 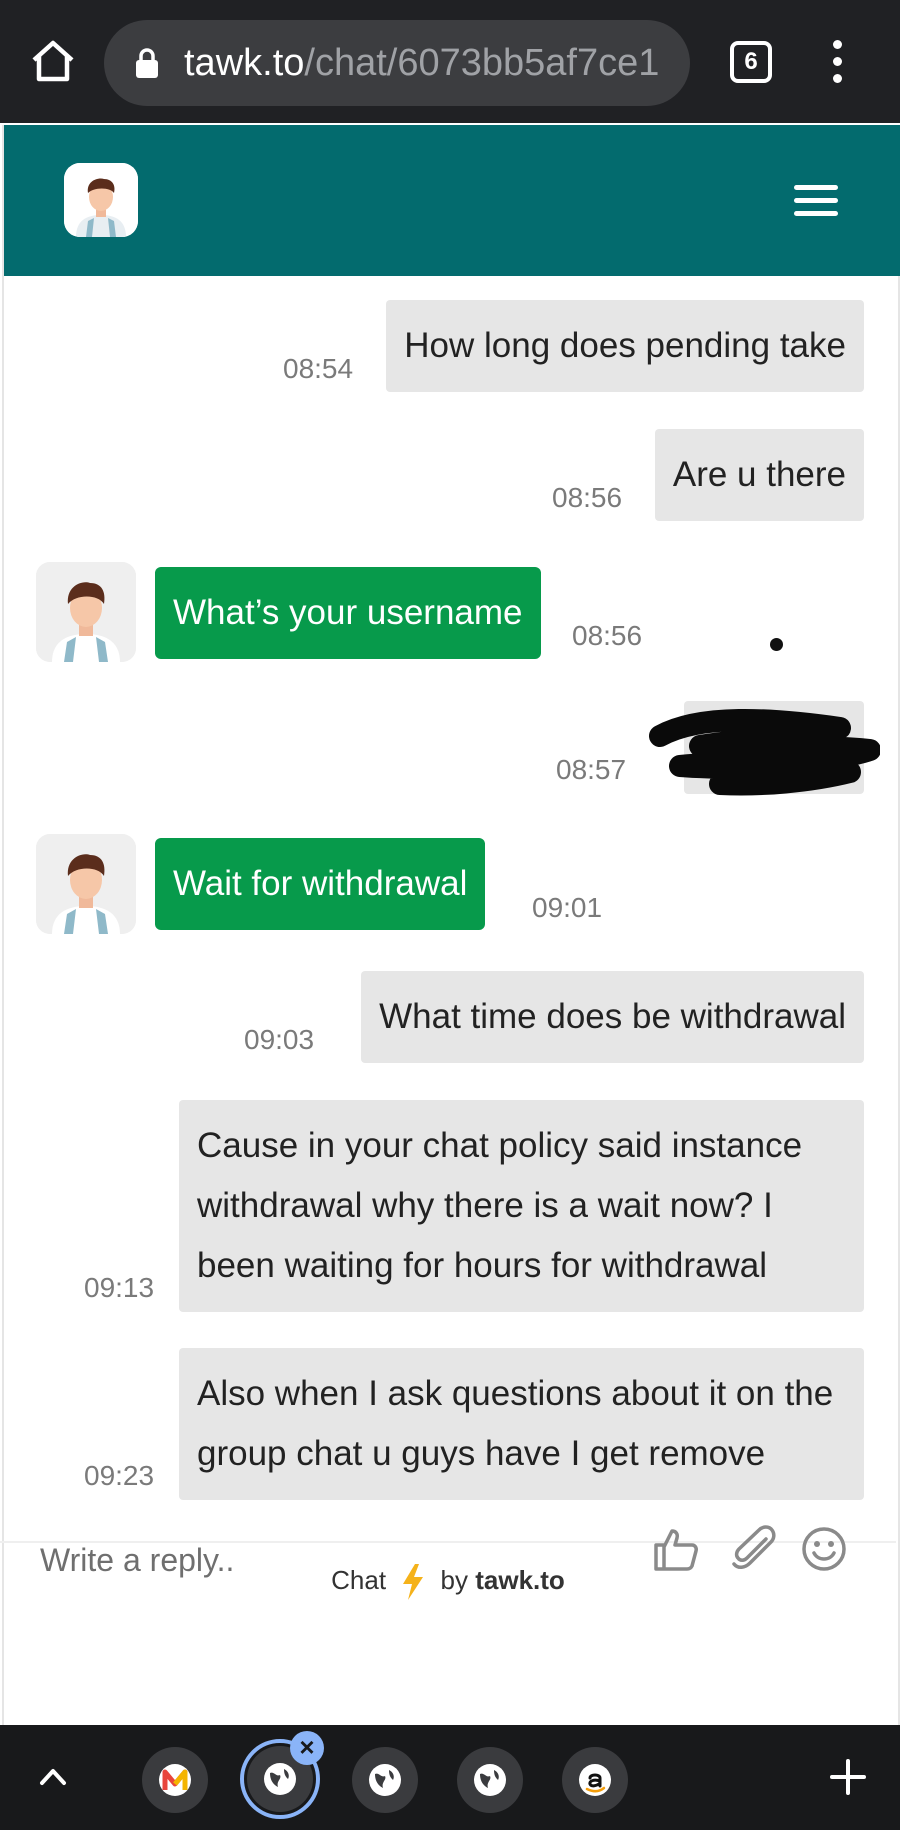 I want to click on tab-switcher-button: 6, so click(x=751, y=62).